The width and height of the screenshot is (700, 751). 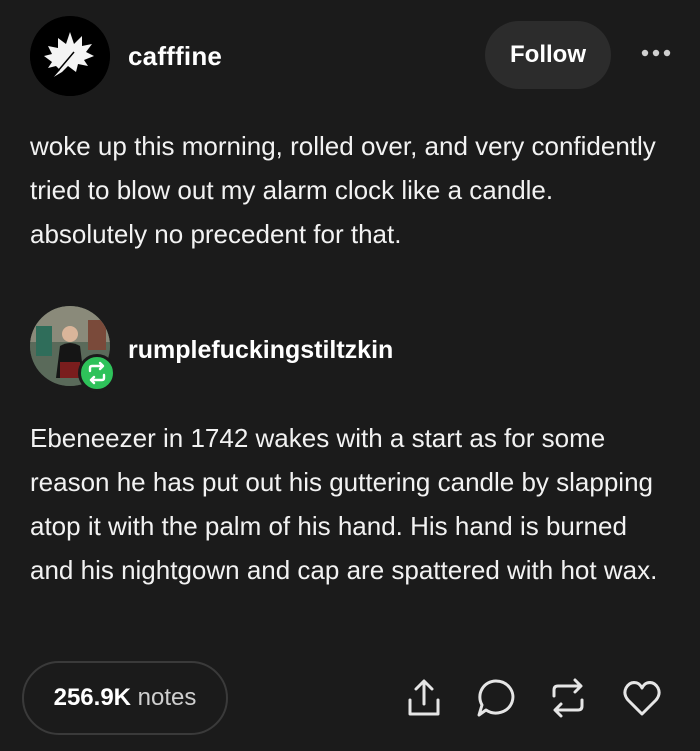 I want to click on reblog-icon, so click(x=568, y=698).